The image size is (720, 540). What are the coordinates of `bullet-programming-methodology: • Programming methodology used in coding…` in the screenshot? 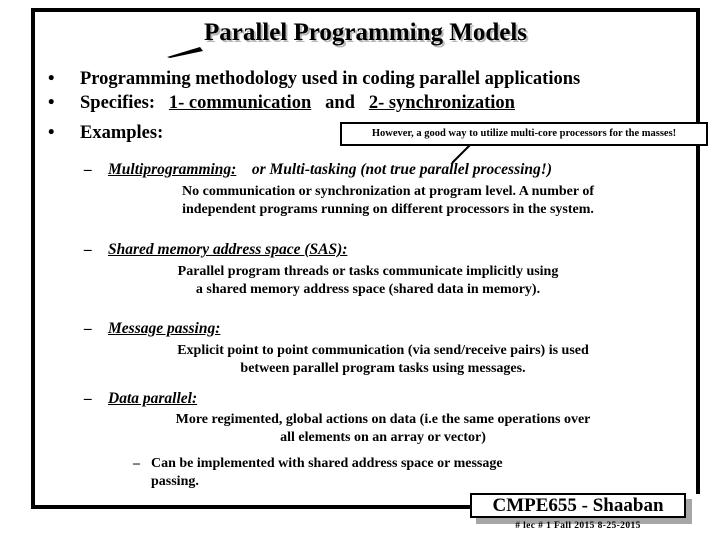 It's located at (314, 79).